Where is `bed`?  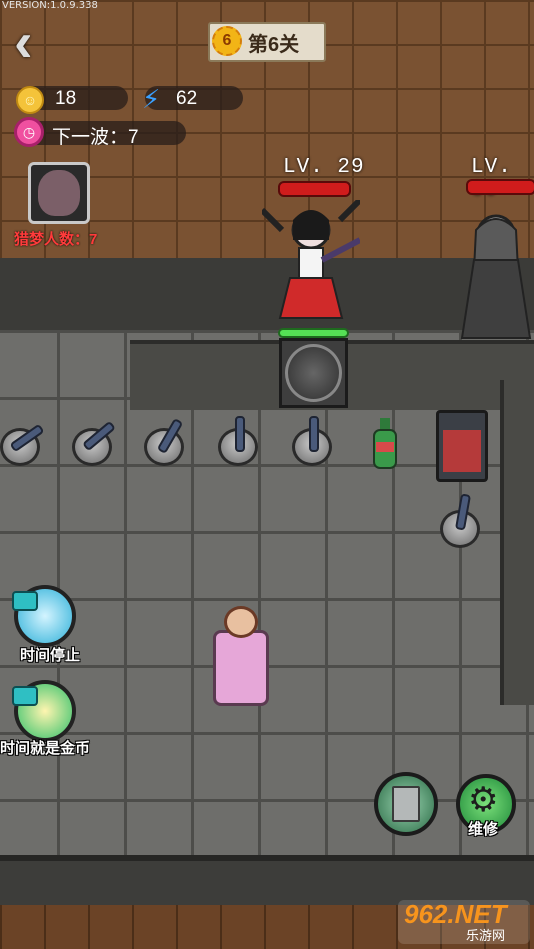 bed is located at coordinates (241, 668).